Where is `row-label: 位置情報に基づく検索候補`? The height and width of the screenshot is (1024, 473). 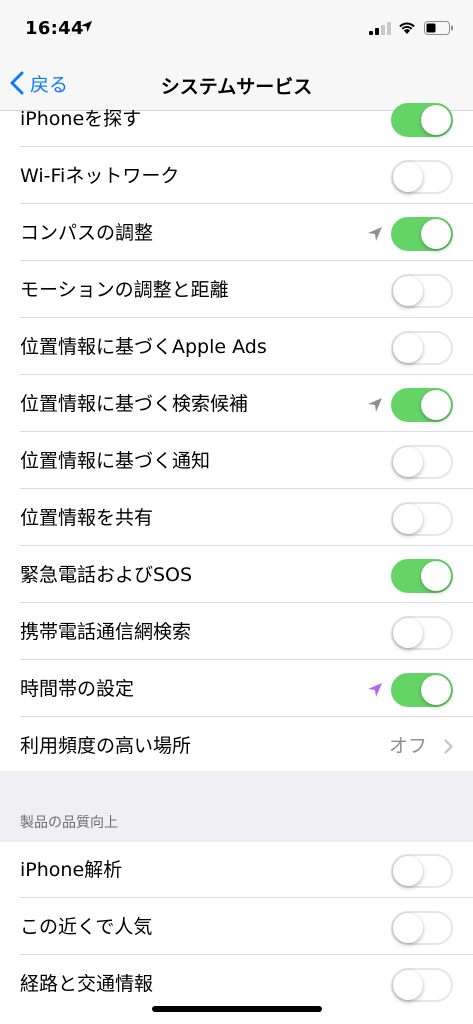 row-label: 位置情報に基づく検索候補 is located at coordinates (134, 404).